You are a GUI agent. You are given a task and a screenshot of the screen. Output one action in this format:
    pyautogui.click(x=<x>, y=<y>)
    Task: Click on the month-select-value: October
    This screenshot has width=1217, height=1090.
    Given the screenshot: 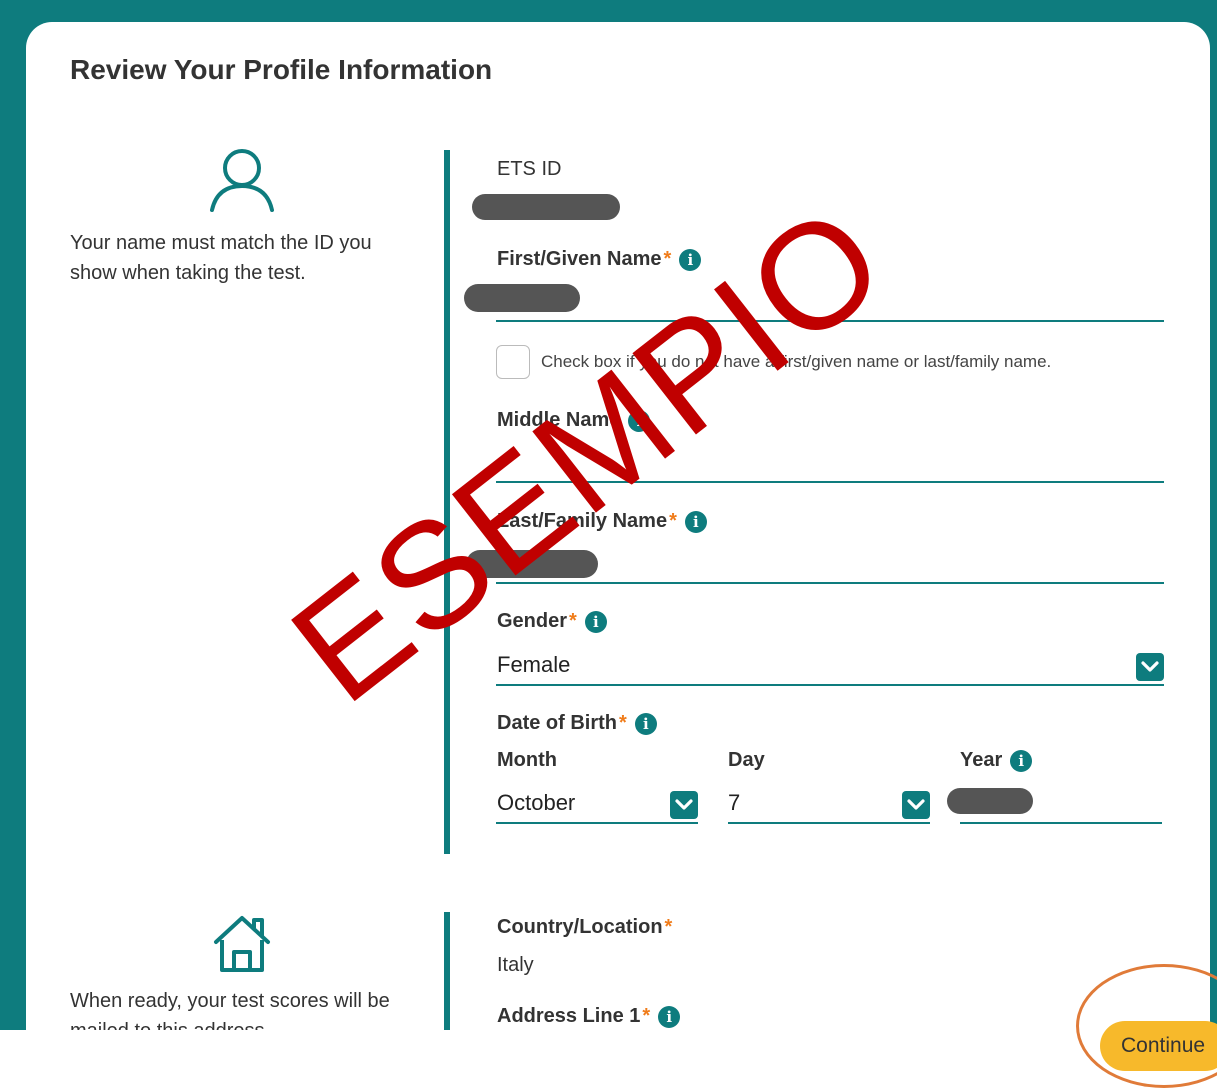 What is the action you would take?
    pyautogui.click(x=536, y=803)
    